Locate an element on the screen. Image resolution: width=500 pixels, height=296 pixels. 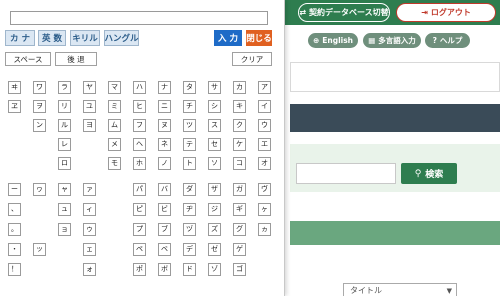
key: ヌ is located at coordinates (164, 125).